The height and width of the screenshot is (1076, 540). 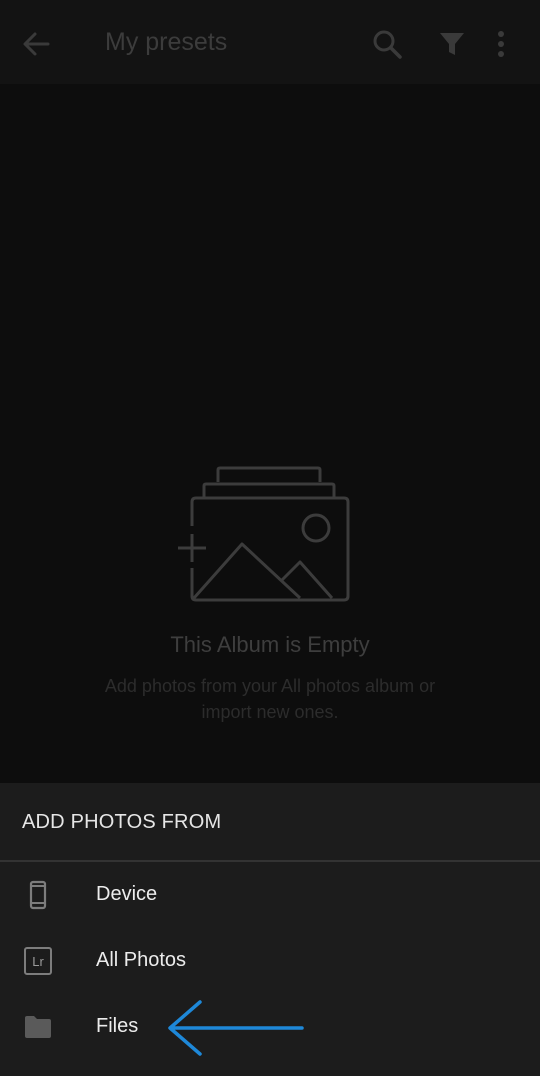 I want to click on empty-state-title: This Album is Empty, so click(x=270, y=644).